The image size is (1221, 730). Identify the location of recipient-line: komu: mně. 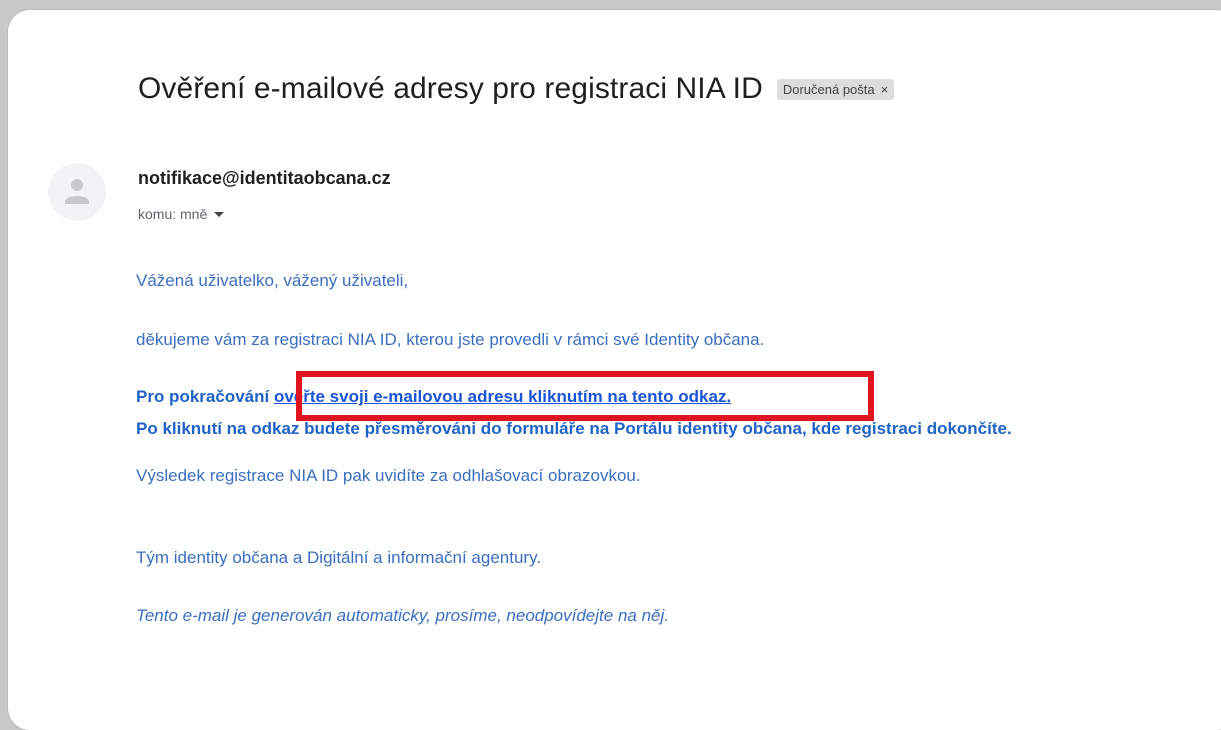
(181, 214).